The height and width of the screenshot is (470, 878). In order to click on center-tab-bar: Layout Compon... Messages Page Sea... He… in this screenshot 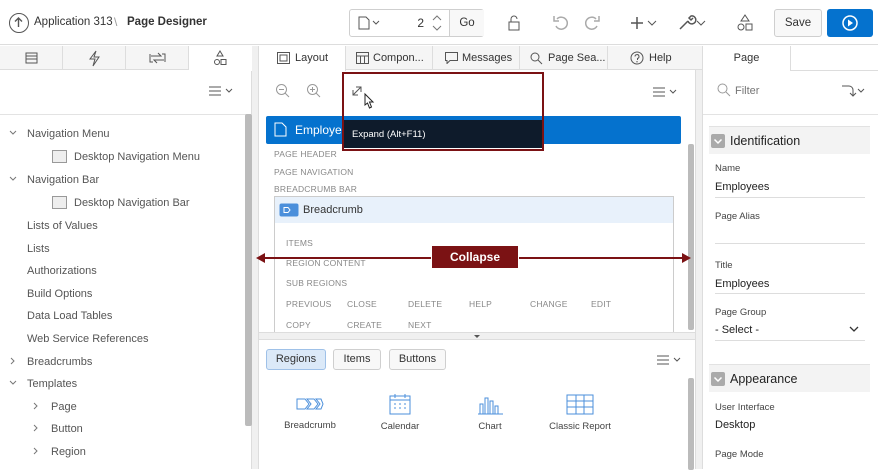, I will do `click(480, 58)`.